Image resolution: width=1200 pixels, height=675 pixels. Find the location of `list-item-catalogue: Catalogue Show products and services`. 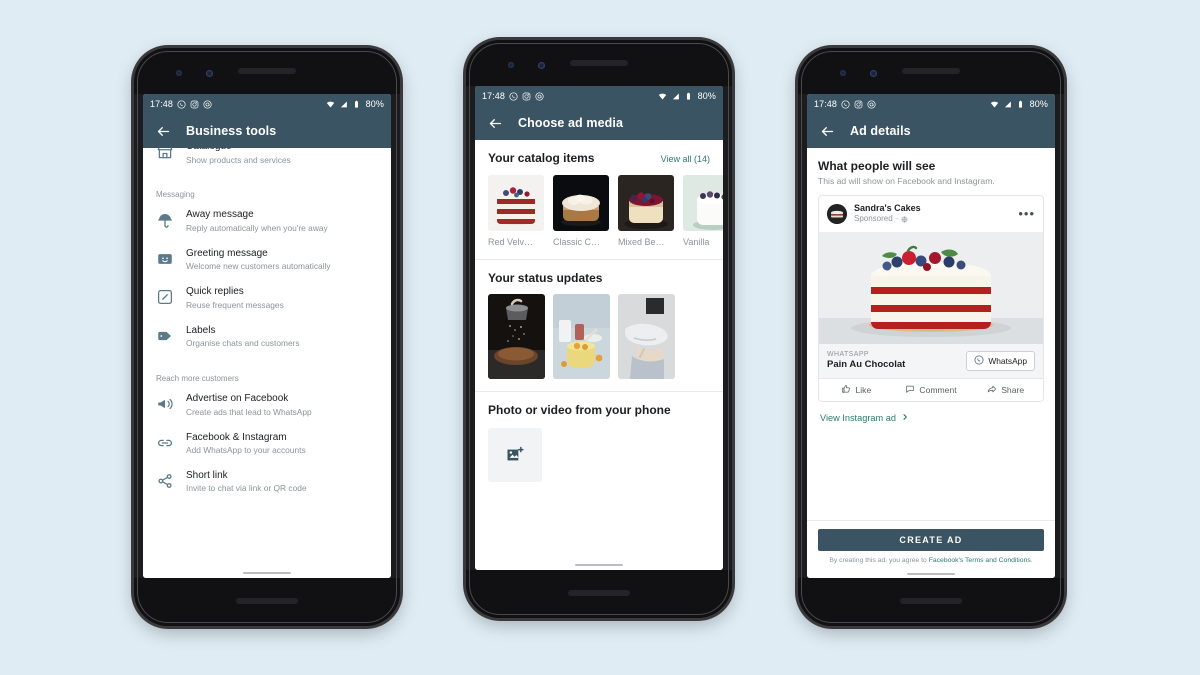

list-item-catalogue: Catalogue Show products and services is located at coordinates (267, 160).